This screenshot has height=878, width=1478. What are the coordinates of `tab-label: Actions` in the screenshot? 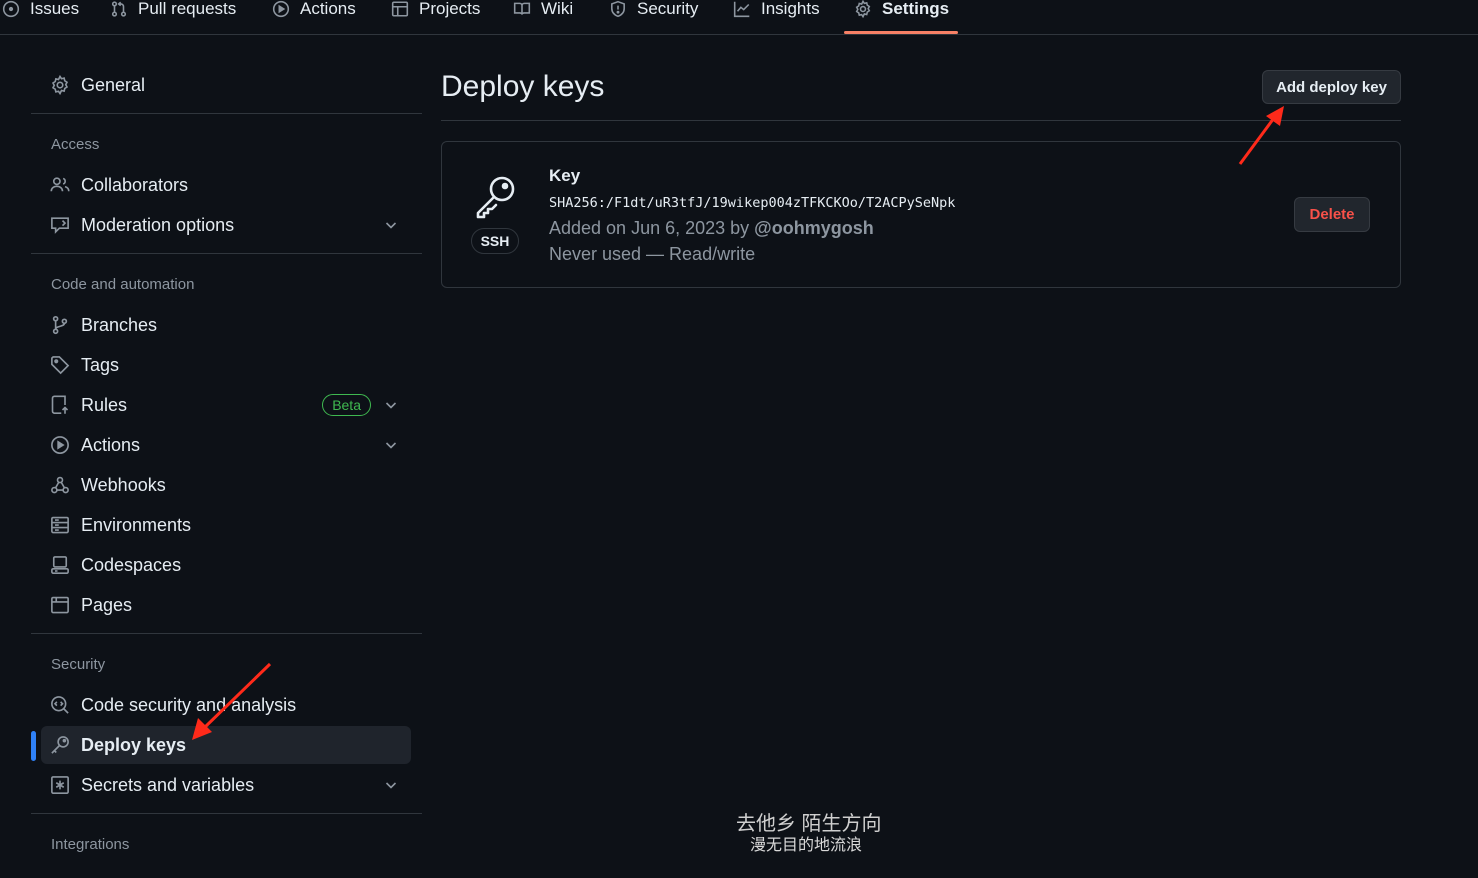 It's located at (328, 9).